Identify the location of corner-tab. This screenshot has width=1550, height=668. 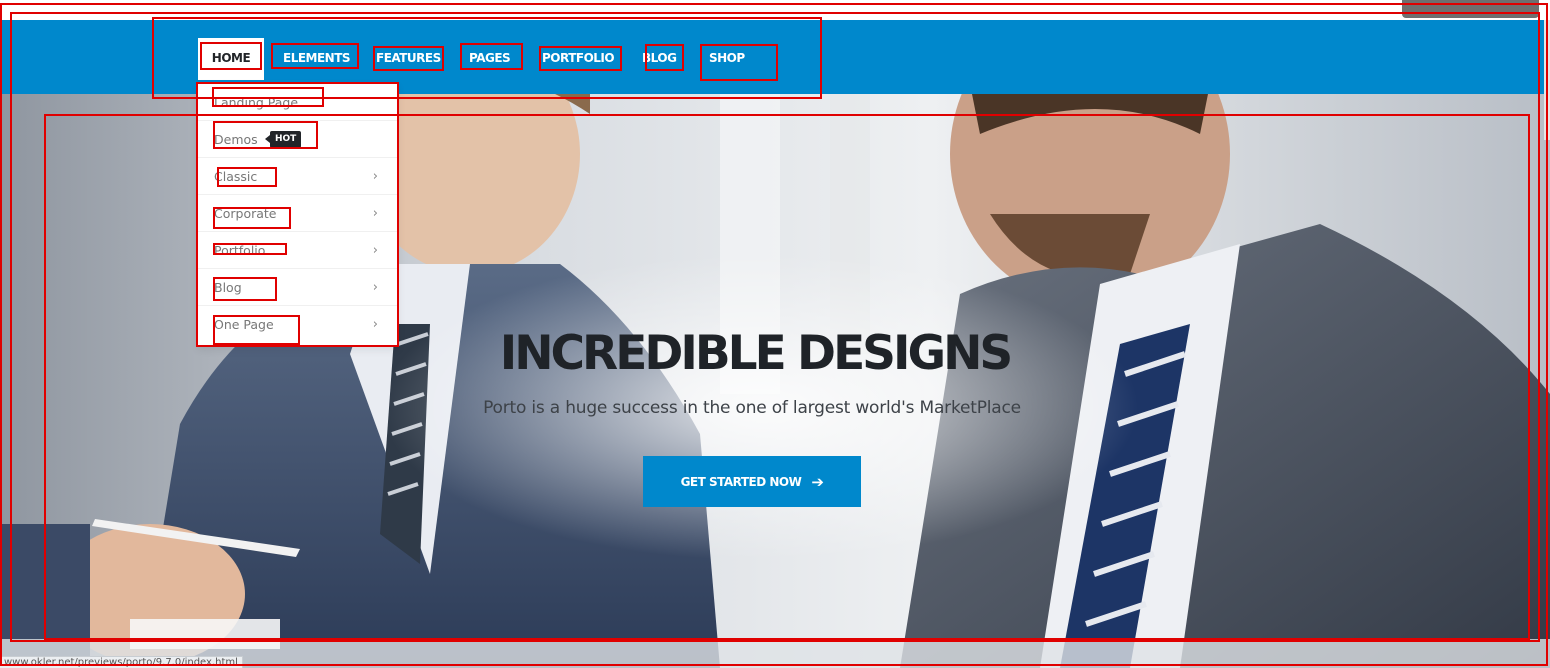
(1470, 9).